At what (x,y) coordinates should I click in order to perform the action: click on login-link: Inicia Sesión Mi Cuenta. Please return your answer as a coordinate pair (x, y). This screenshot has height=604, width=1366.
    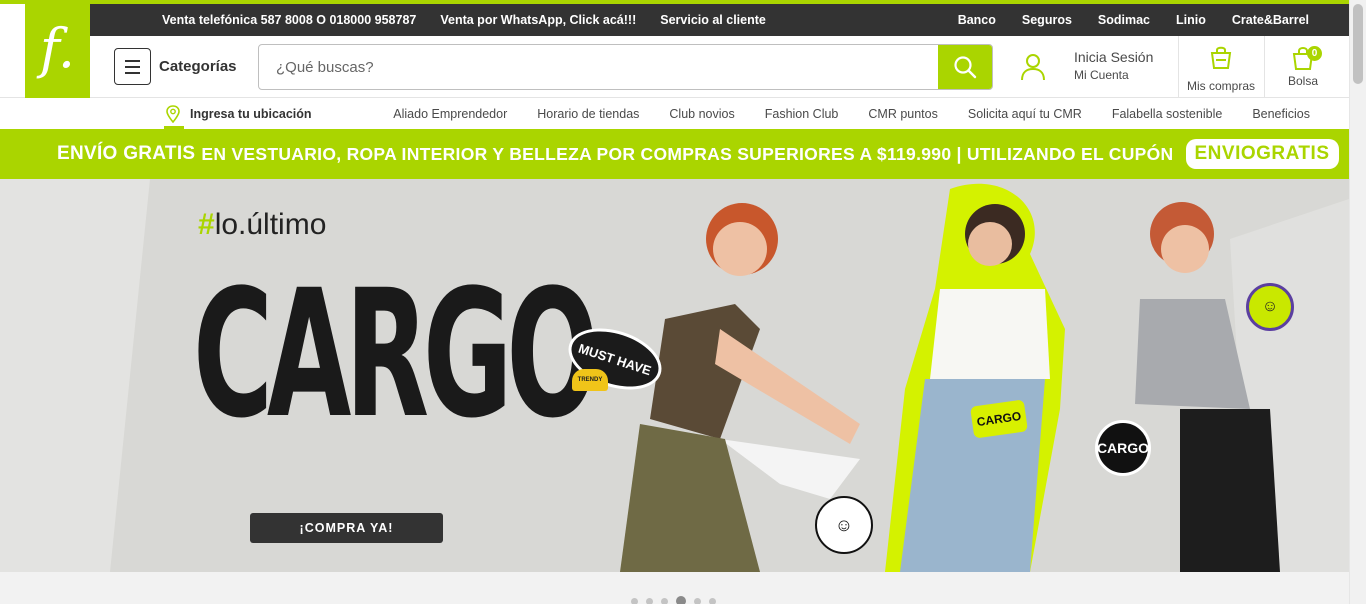
    Looking at the image, I should click on (1113, 65).